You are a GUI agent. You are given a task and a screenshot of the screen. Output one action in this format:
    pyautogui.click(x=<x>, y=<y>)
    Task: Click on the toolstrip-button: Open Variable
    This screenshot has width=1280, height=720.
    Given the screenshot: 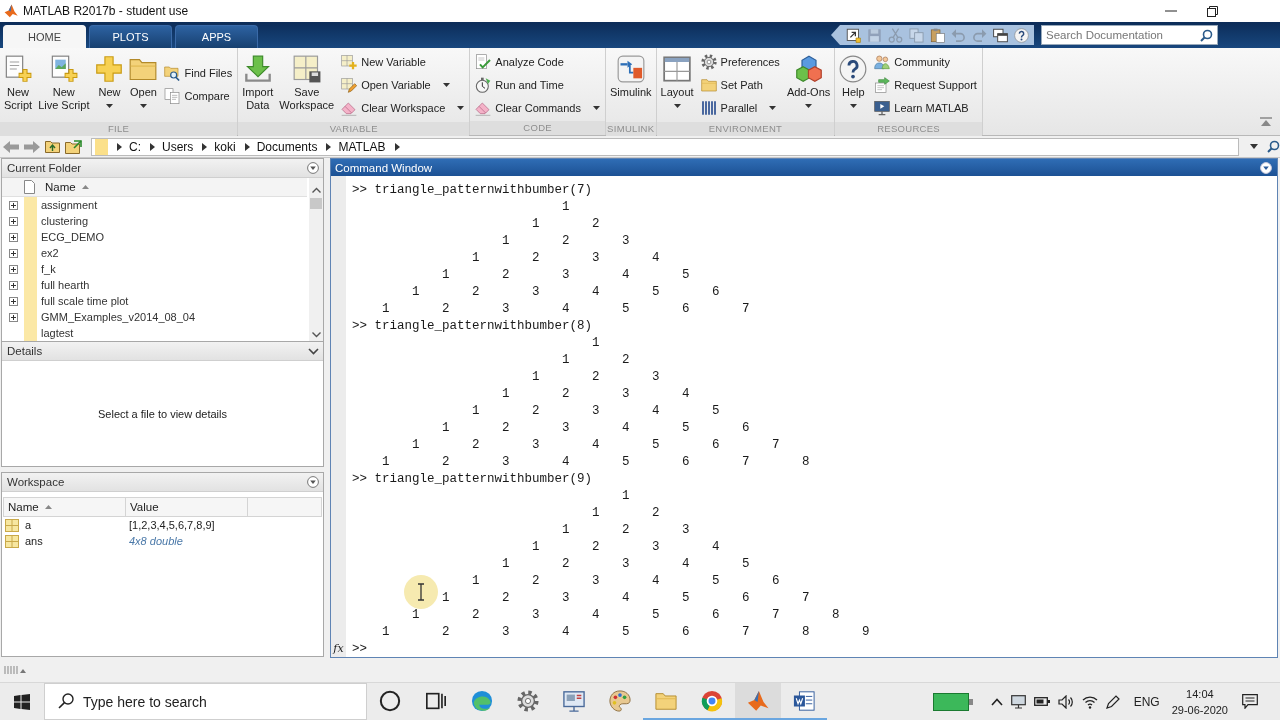 What is the action you would take?
    pyautogui.click(x=403, y=84)
    